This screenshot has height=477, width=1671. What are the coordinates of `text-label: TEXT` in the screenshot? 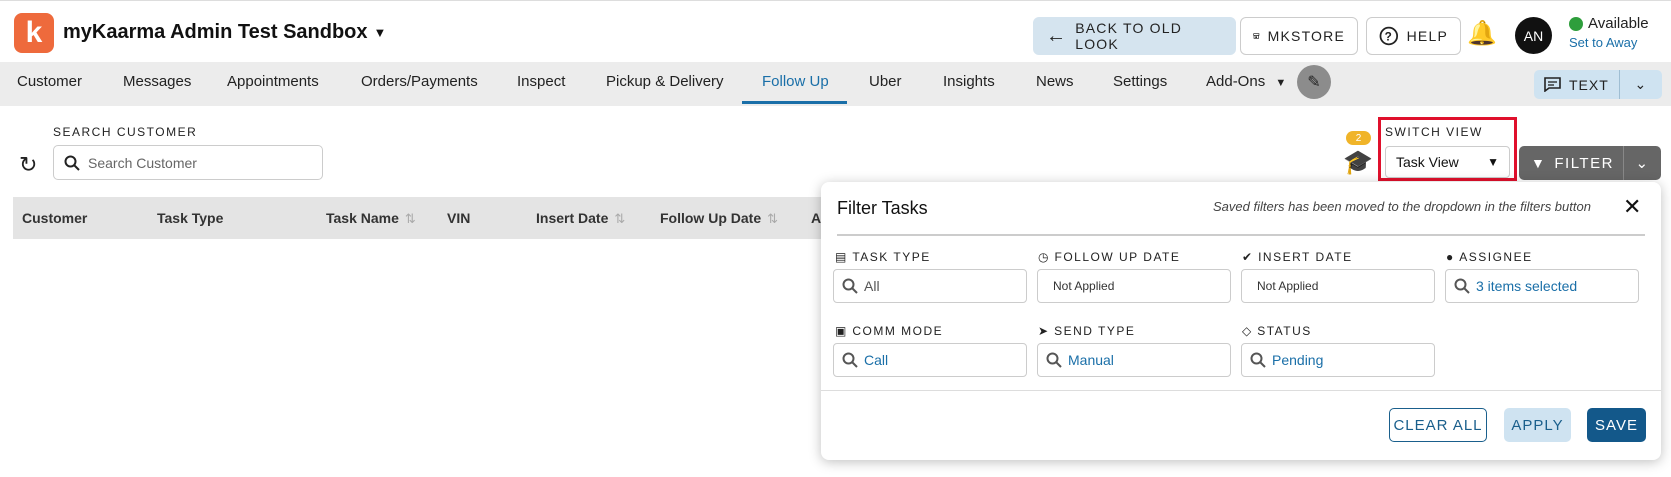 It's located at (1589, 84).